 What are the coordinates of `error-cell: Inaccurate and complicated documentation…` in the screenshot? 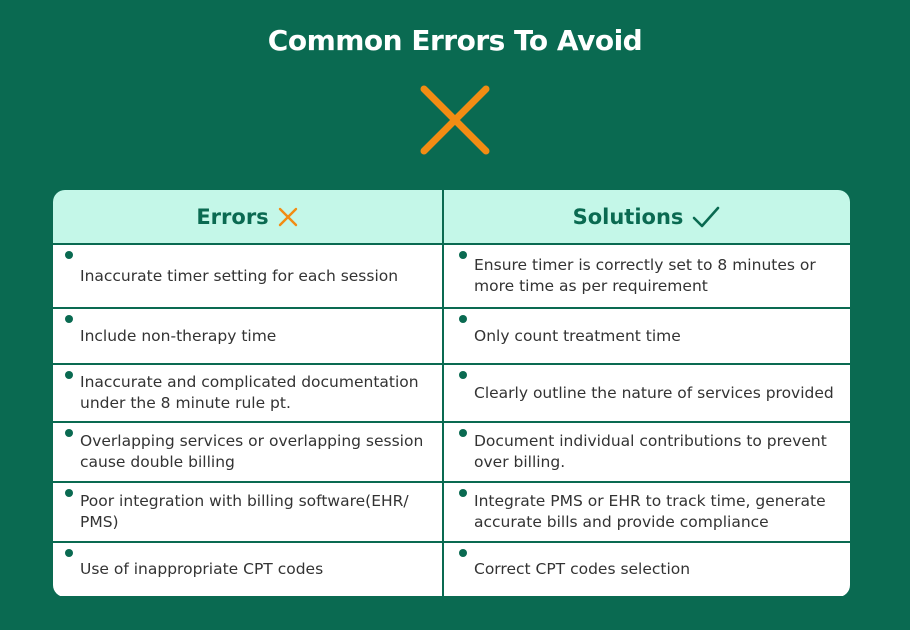 It's located at (247, 393).